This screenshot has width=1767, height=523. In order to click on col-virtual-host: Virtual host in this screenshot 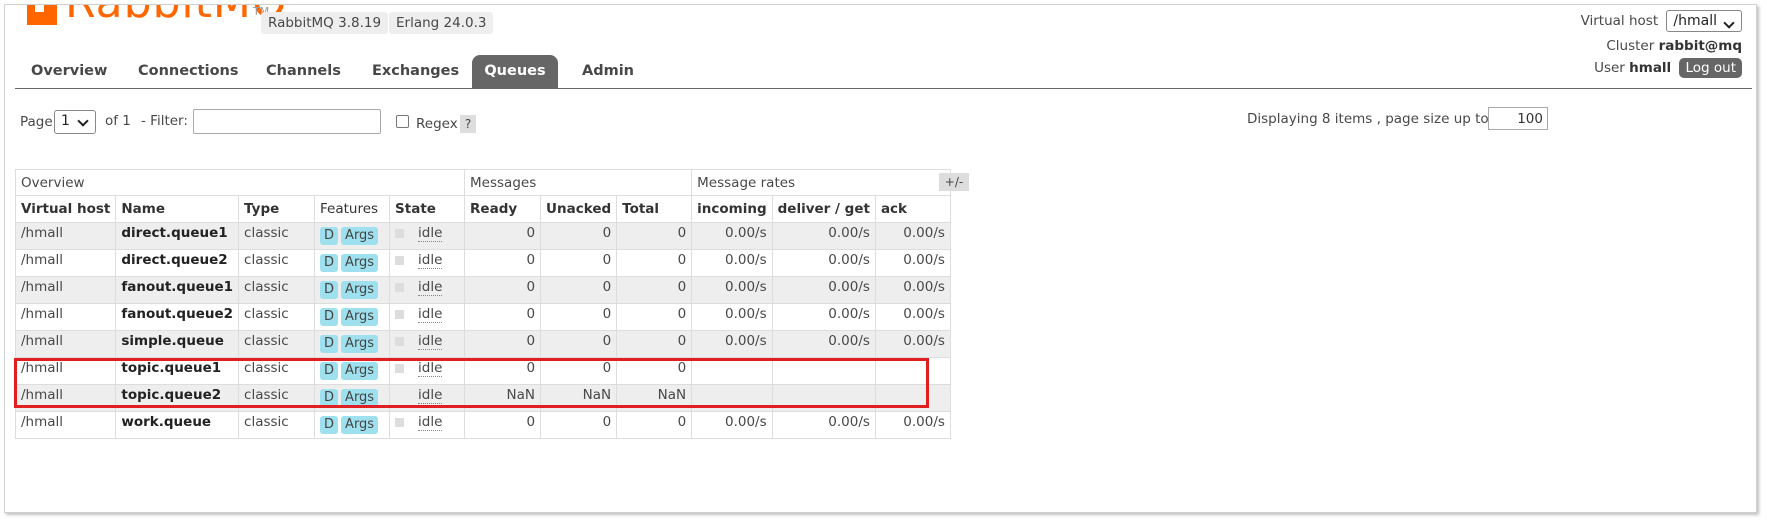, I will do `click(65, 209)`.